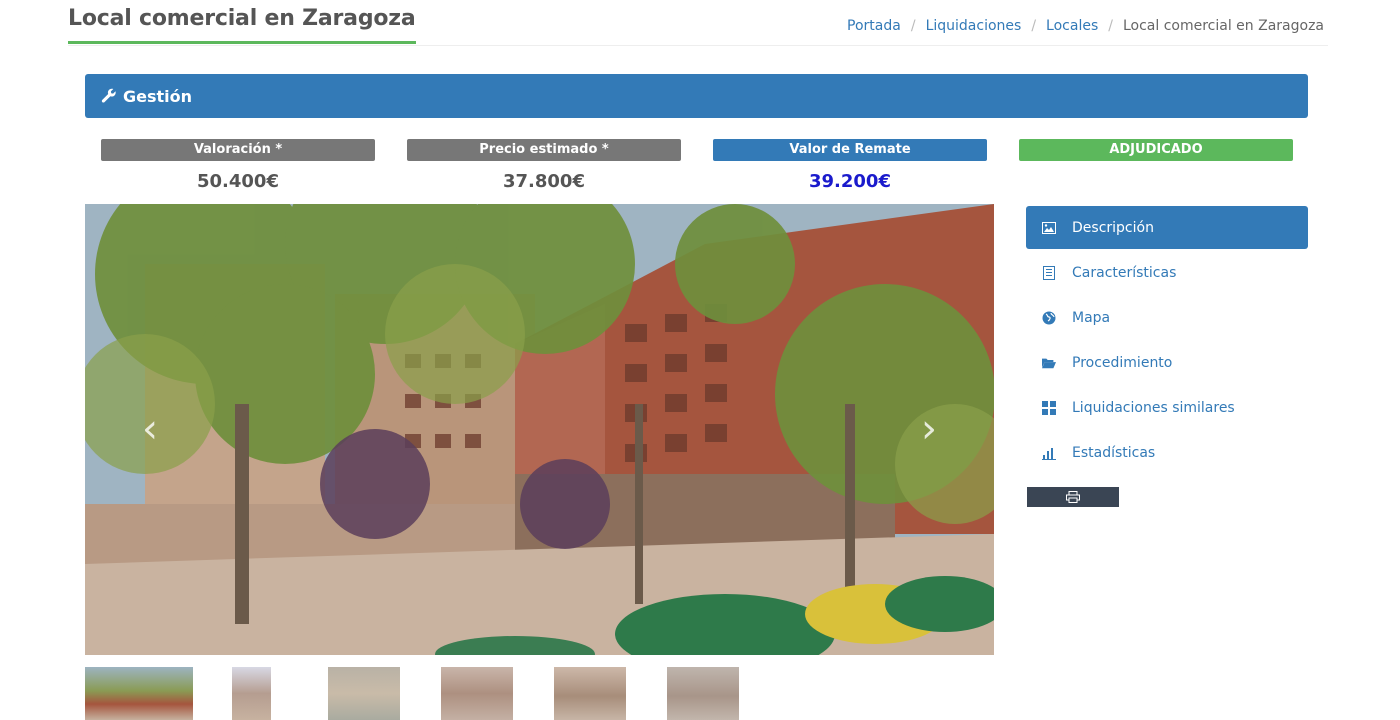 This screenshot has height=720, width=1400. Describe the element at coordinates (1153, 407) in the screenshot. I see `nav-label: Liquidaciones similares` at that location.